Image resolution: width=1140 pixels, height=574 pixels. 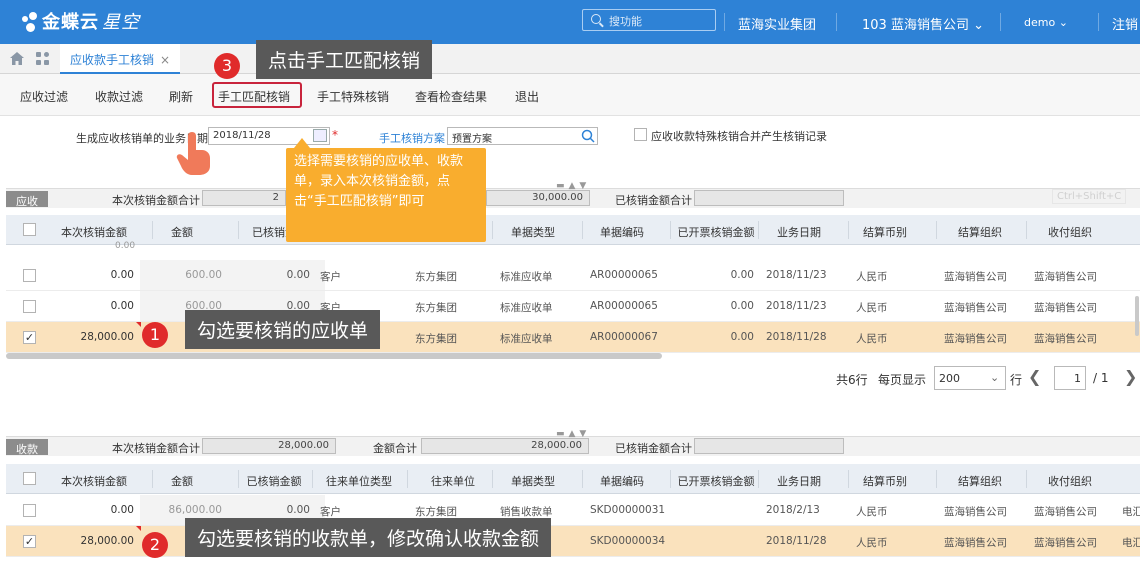 I want to click on view-check-result-button: 查看检查结果, so click(x=451, y=96).